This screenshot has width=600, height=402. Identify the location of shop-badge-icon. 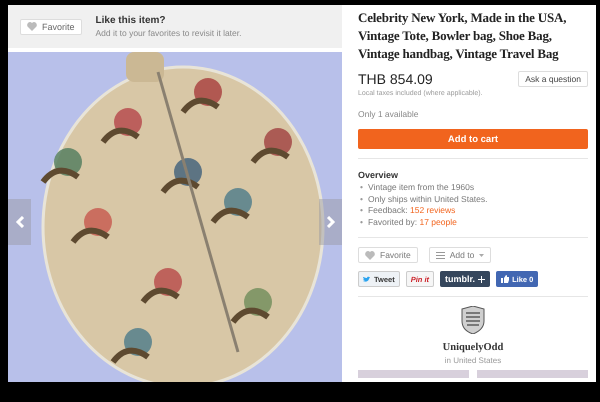
(473, 320).